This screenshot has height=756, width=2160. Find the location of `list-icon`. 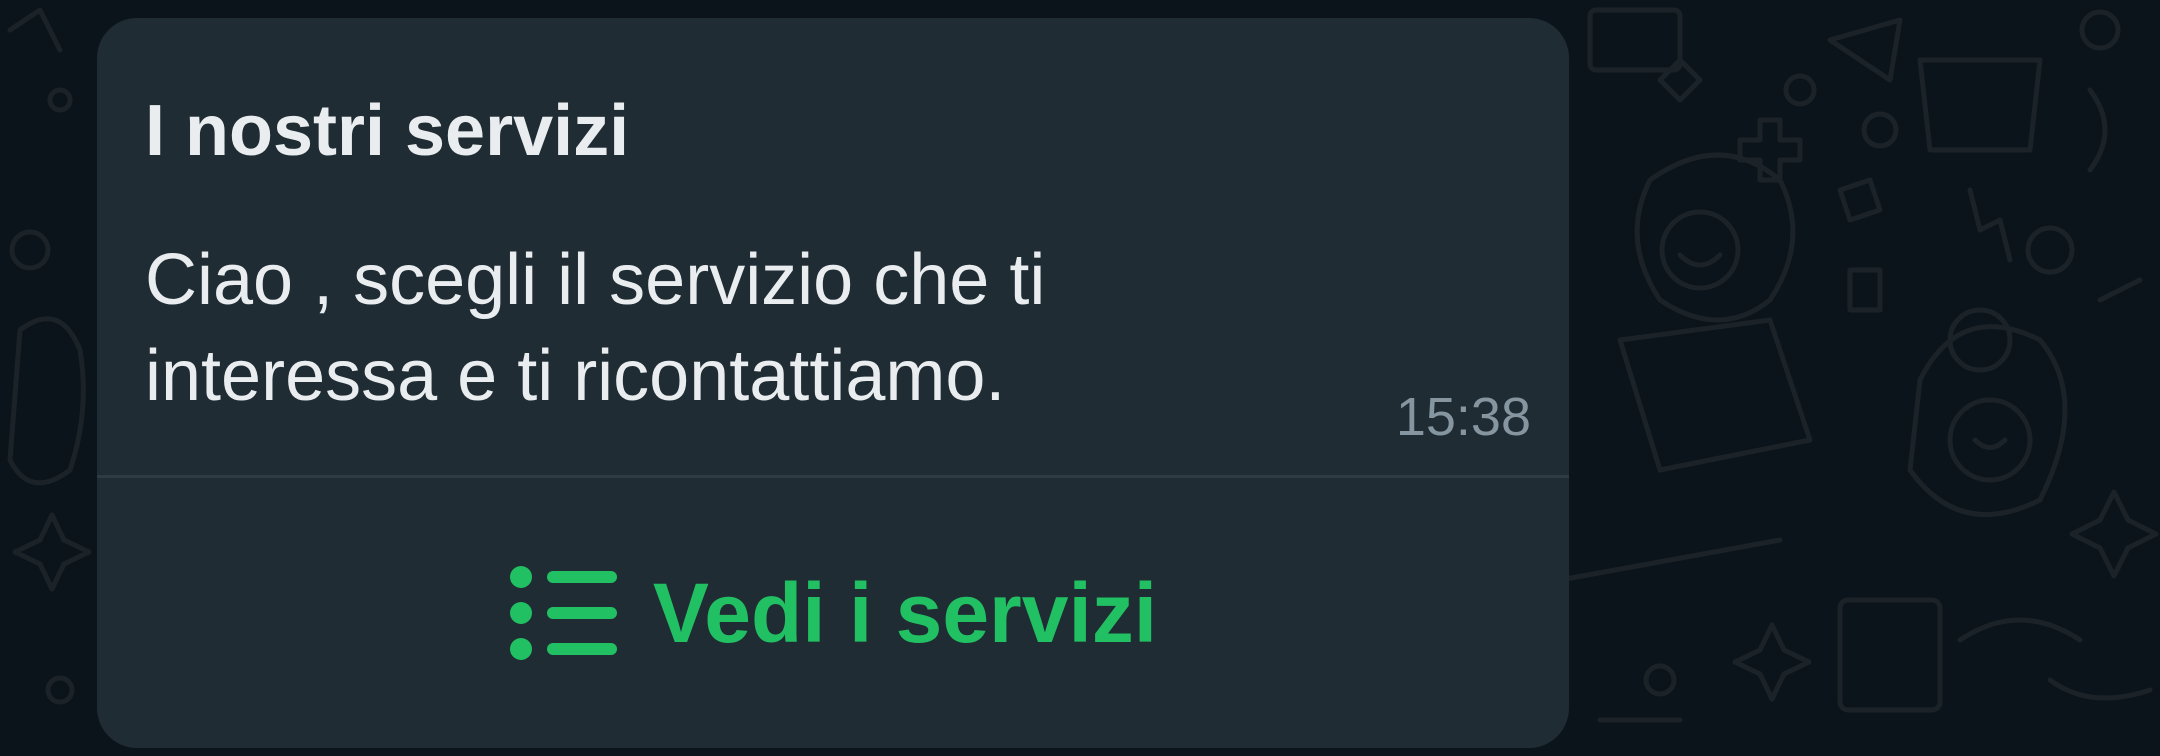

list-icon is located at coordinates (563, 613).